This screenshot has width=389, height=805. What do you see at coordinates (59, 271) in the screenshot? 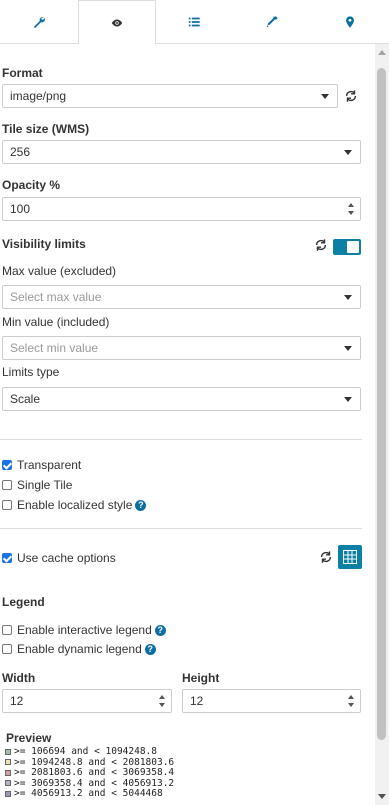
I see `max-value-label: Max value (excluded)` at bounding box center [59, 271].